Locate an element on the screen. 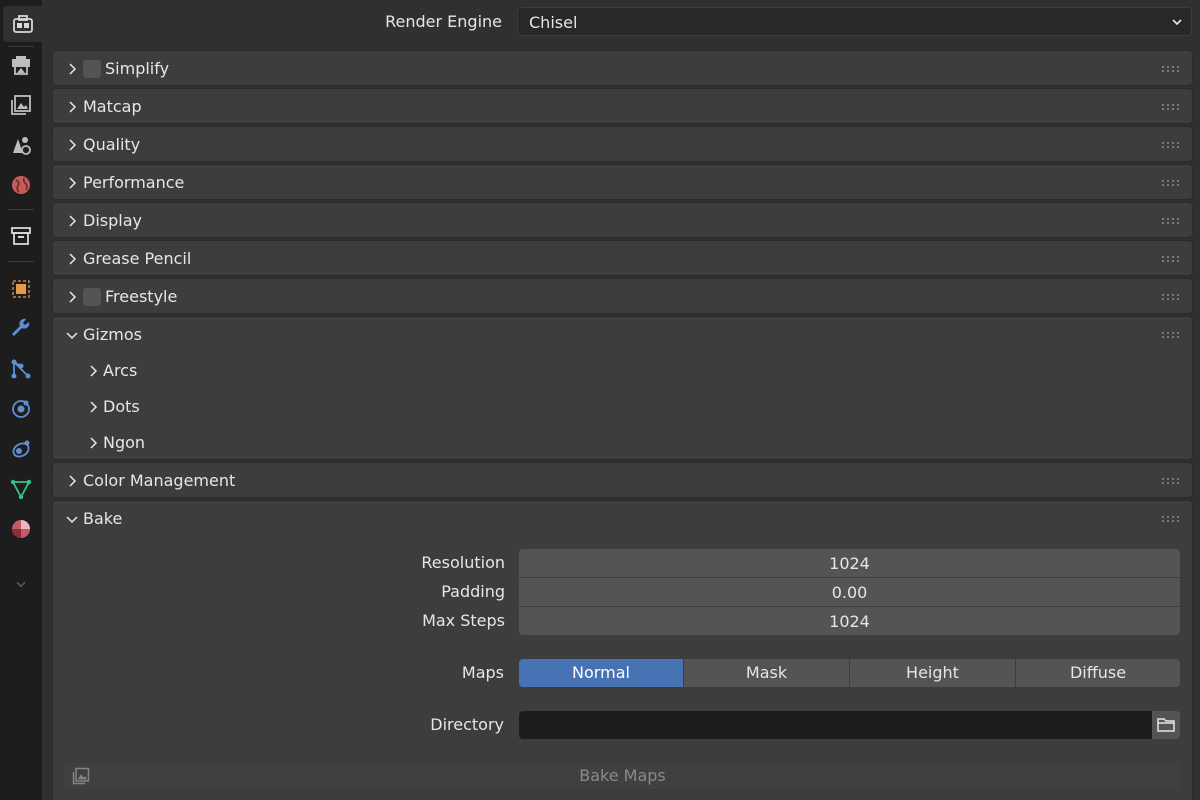  panel-performance: Performance is located at coordinates (622, 182).